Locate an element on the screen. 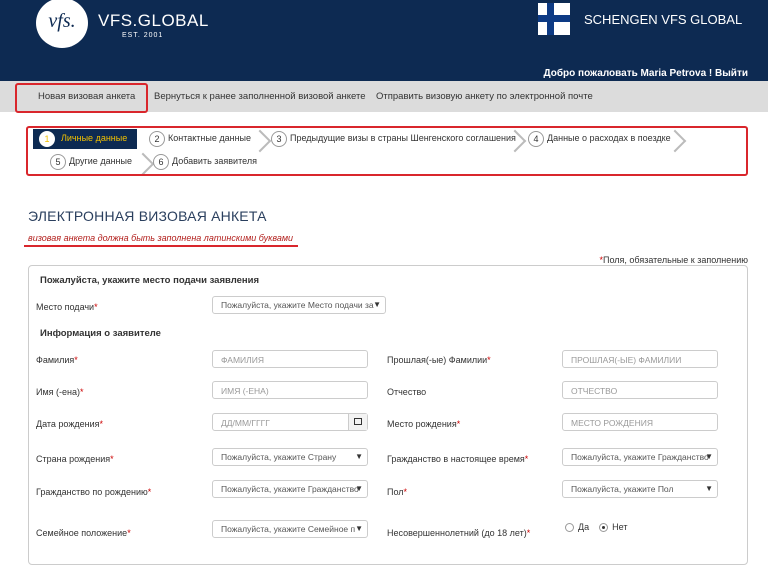 The image size is (768, 565). pob-label: Место рождения* is located at coordinates (424, 424).